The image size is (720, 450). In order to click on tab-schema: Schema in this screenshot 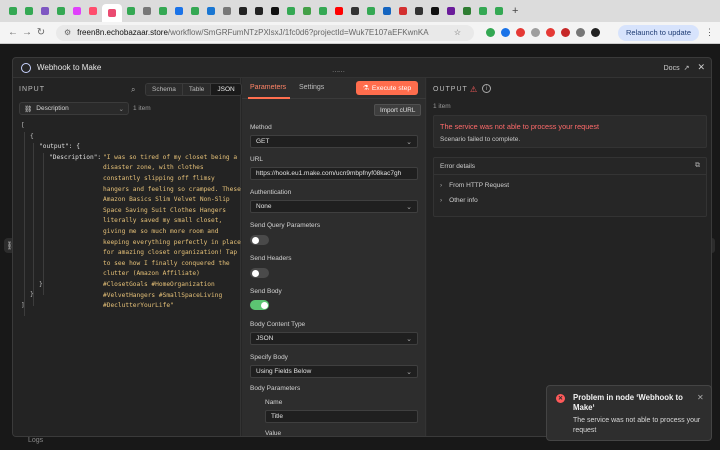, I will do `click(164, 89)`.